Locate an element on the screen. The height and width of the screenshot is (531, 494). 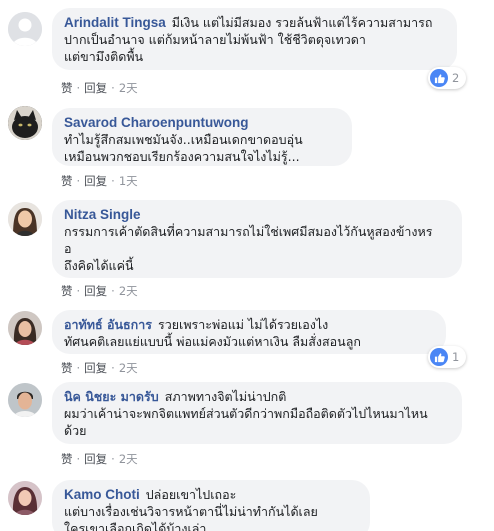
comment-author: Nitza Single is located at coordinates (254, 214).